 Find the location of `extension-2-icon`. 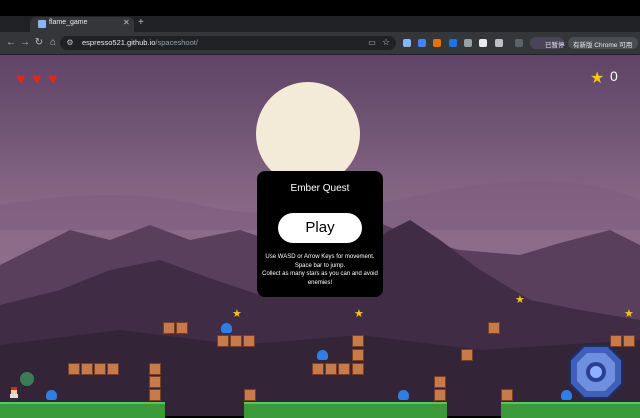

extension-2-icon is located at coordinates (422, 43).